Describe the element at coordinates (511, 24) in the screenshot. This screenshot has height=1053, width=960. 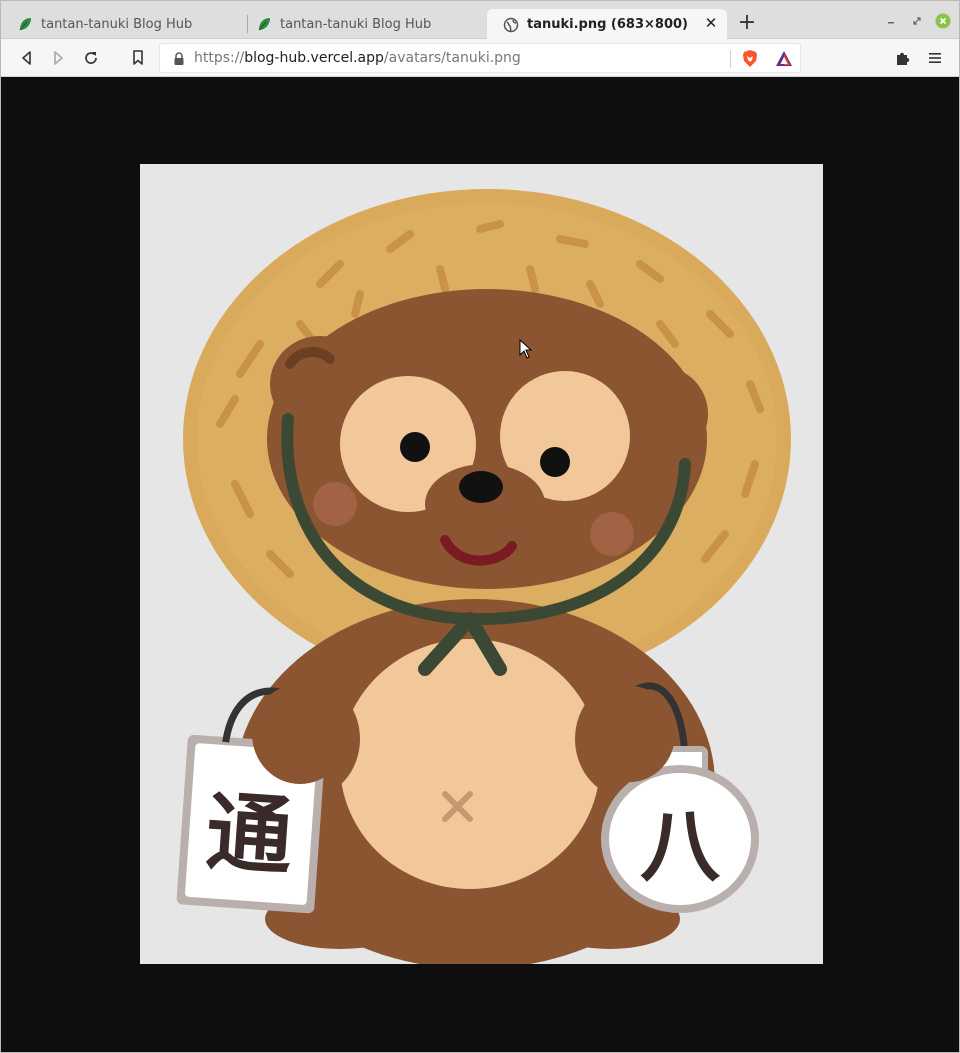
I see `globe-icon` at that location.